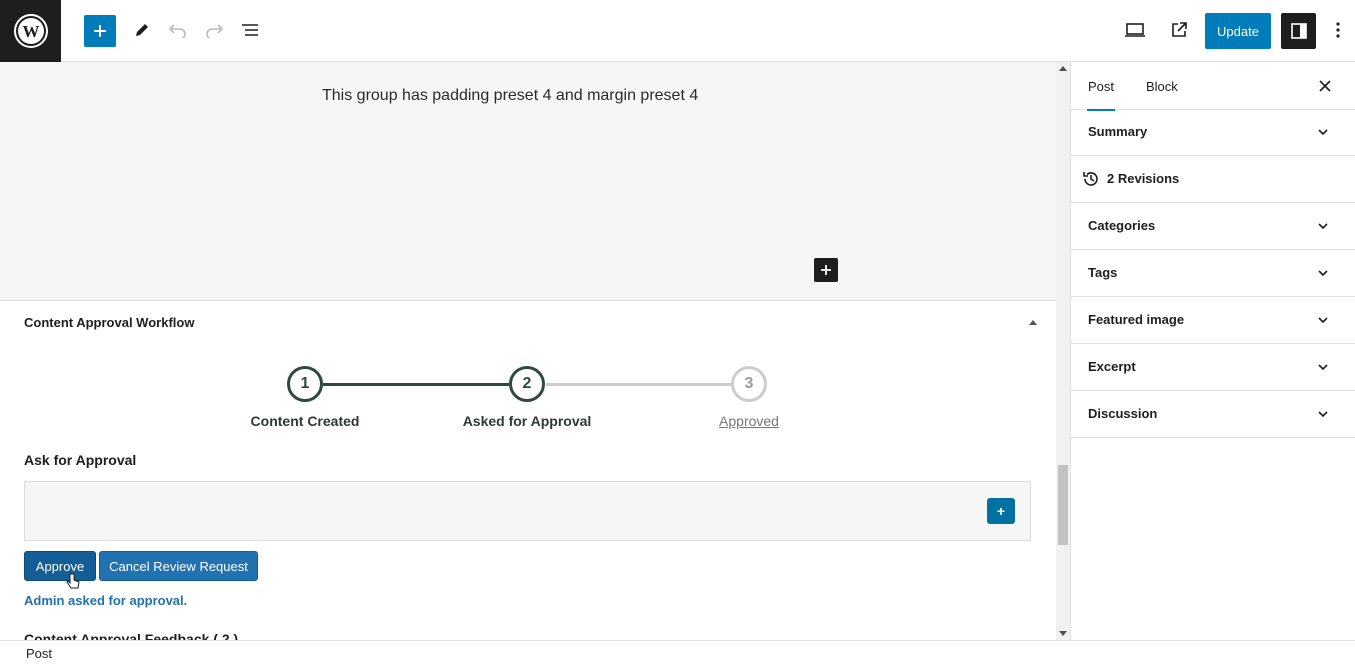 The height and width of the screenshot is (665, 1355). What do you see at coordinates (1213, 132) in the screenshot?
I see `panel-summary: Summary` at bounding box center [1213, 132].